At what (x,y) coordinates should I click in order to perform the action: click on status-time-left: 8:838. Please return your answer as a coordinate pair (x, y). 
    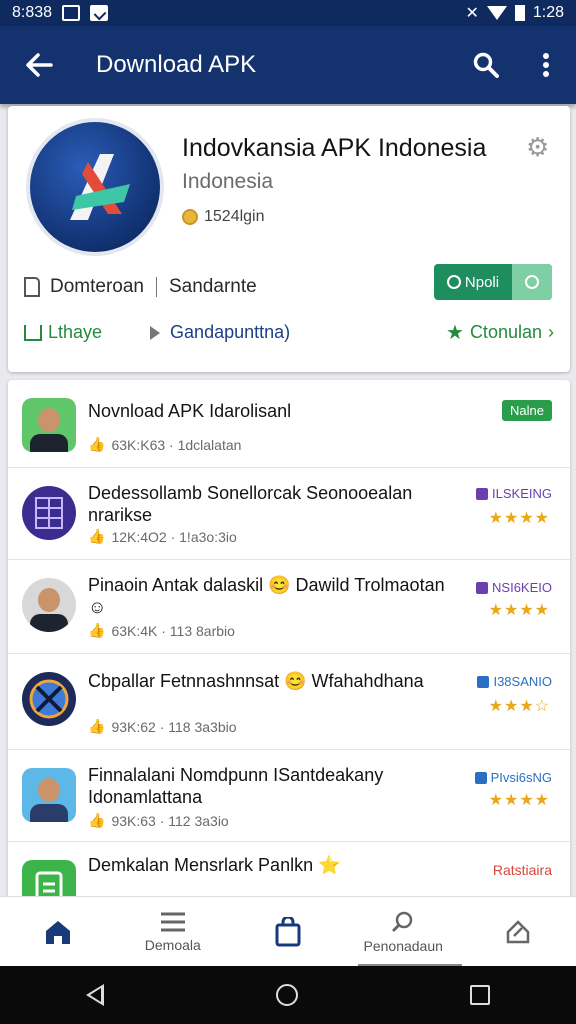
    Looking at the image, I should click on (32, 12).